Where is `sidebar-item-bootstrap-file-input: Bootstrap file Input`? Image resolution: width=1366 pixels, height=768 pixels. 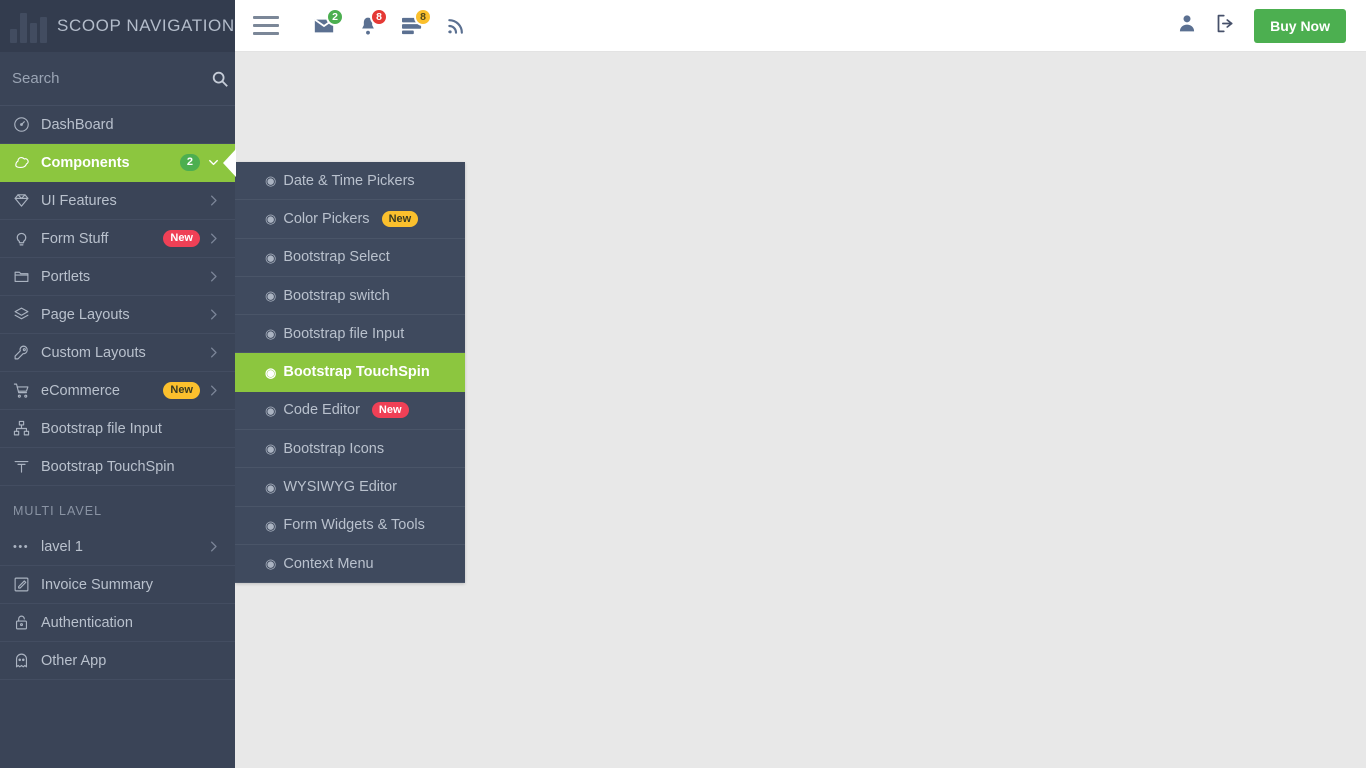 sidebar-item-bootstrap-file-input: Bootstrap file Input is located at coordinates (117, 429).